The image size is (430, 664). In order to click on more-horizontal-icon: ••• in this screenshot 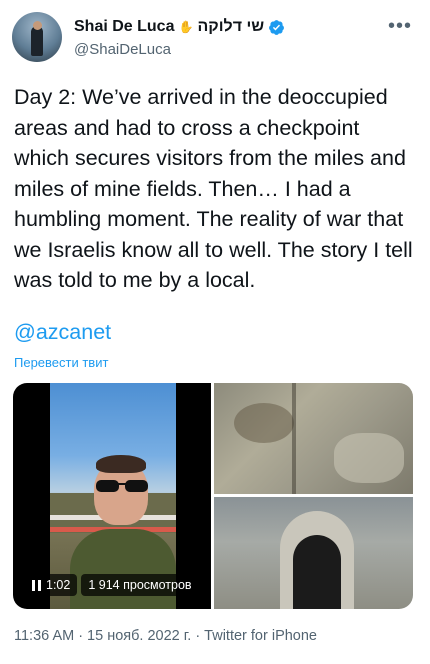, I will do `click(400, 26)`.